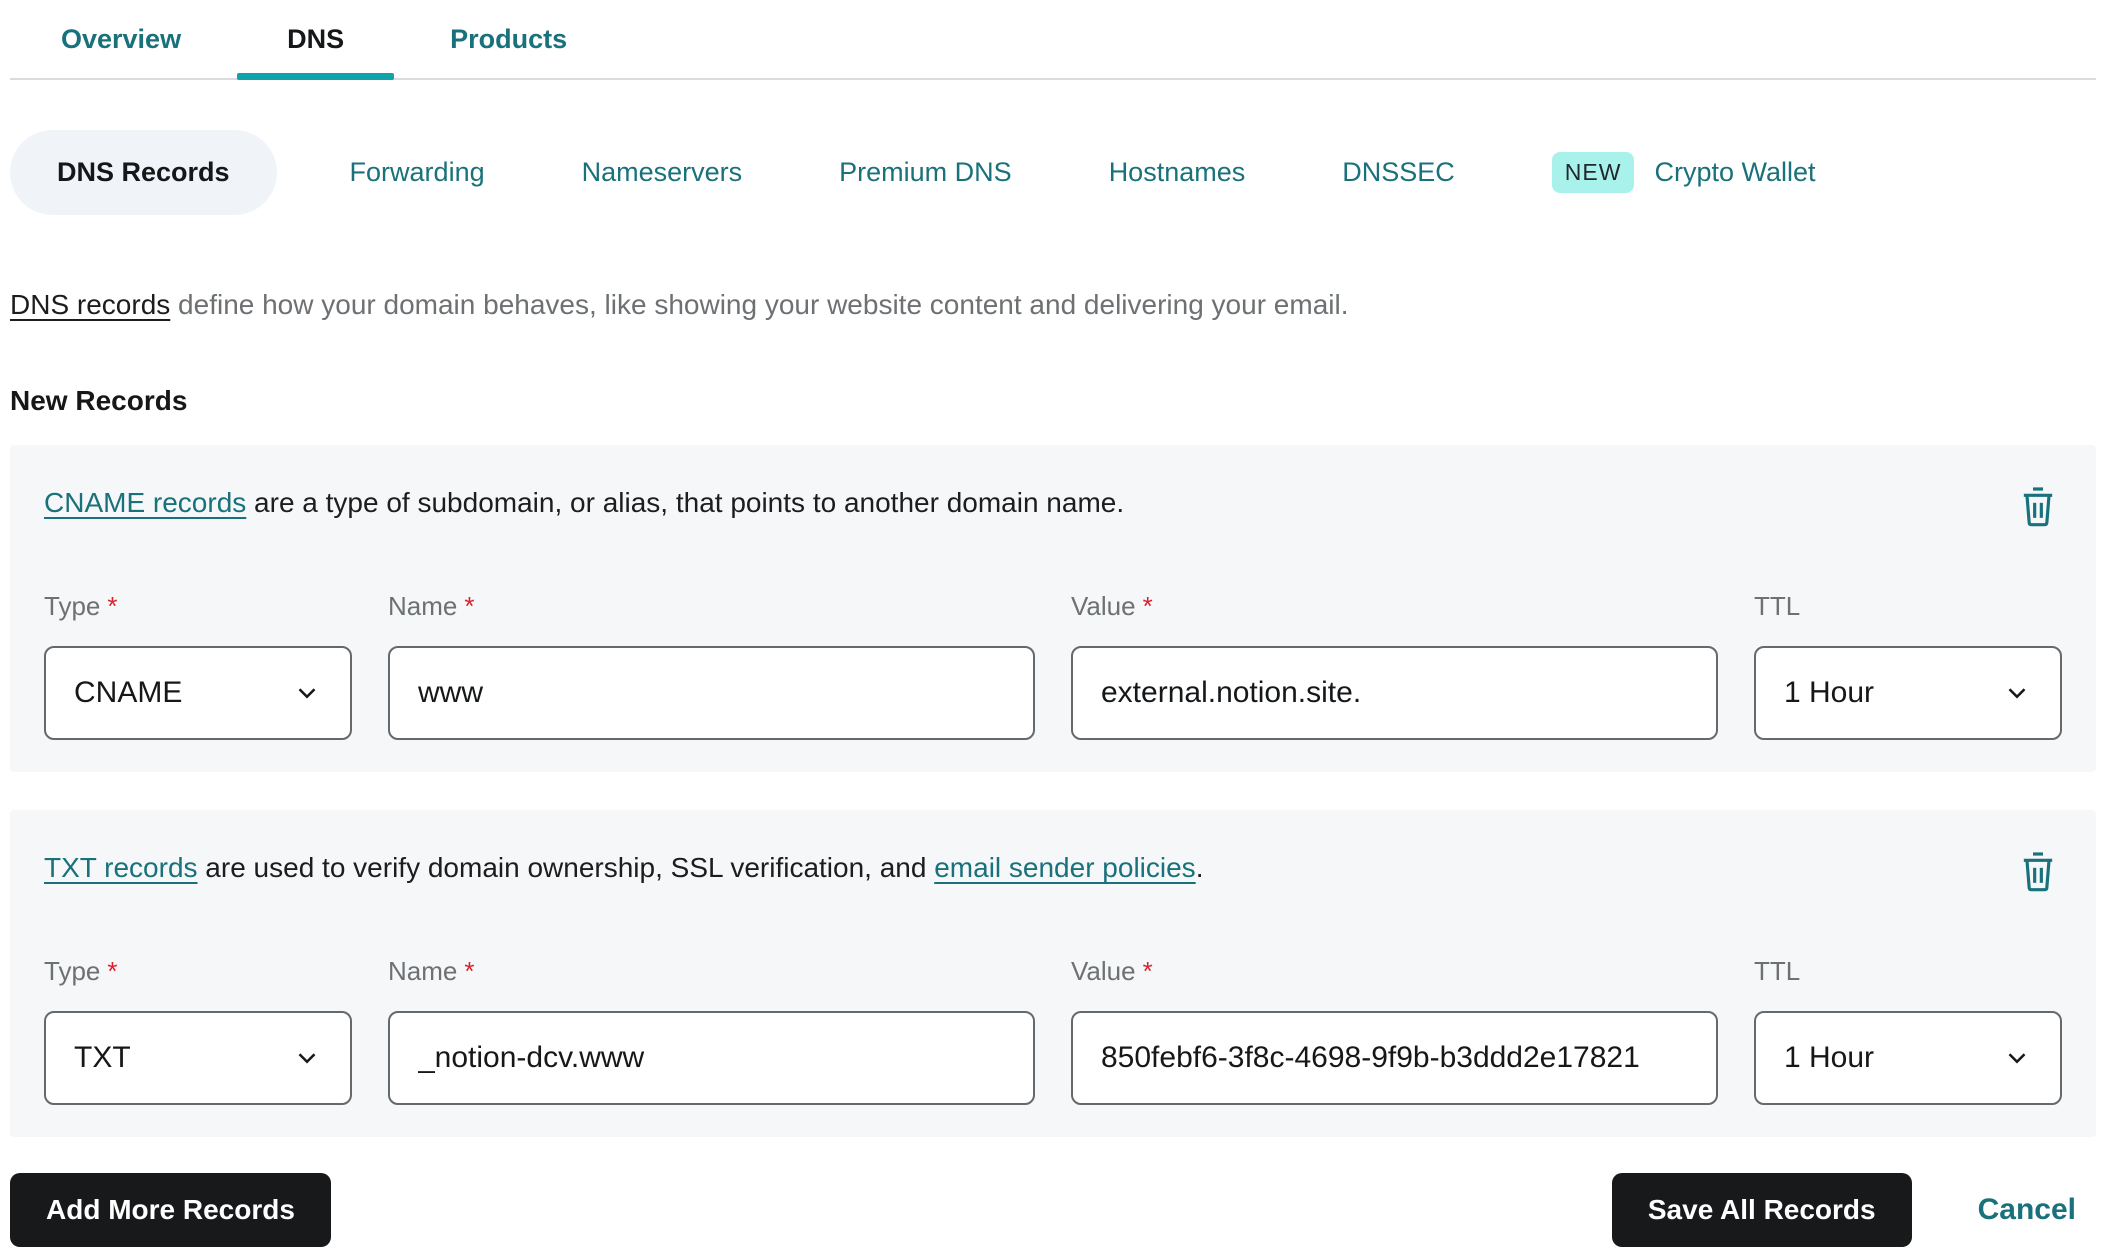 This screenshot has width=2106, height=1247. I want to click on cname-name-field: Name *, so click(711, 666).